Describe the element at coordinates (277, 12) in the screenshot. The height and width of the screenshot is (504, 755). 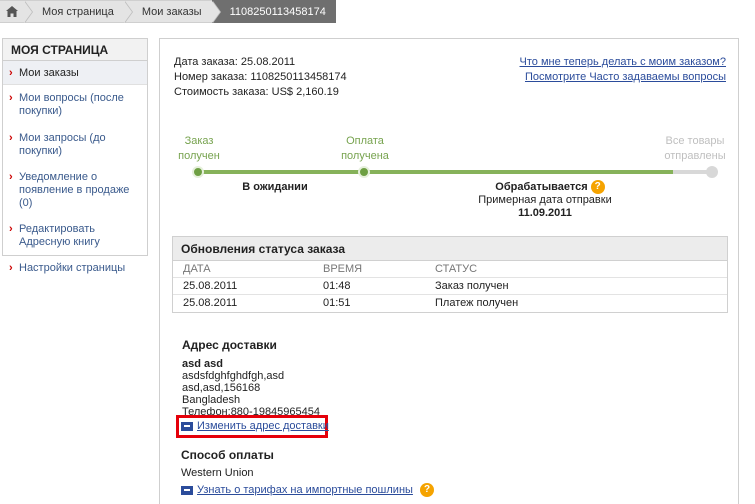
I see `breadcrumb-label: 1108250113458174` at that location.